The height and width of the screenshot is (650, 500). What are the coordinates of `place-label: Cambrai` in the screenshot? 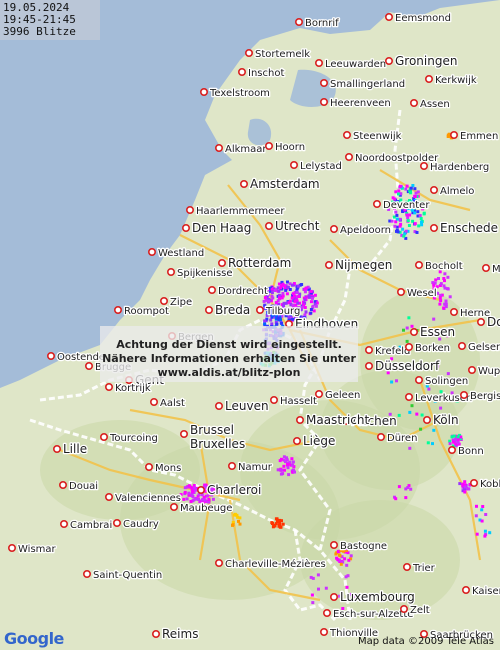 It's located at (91, 525).